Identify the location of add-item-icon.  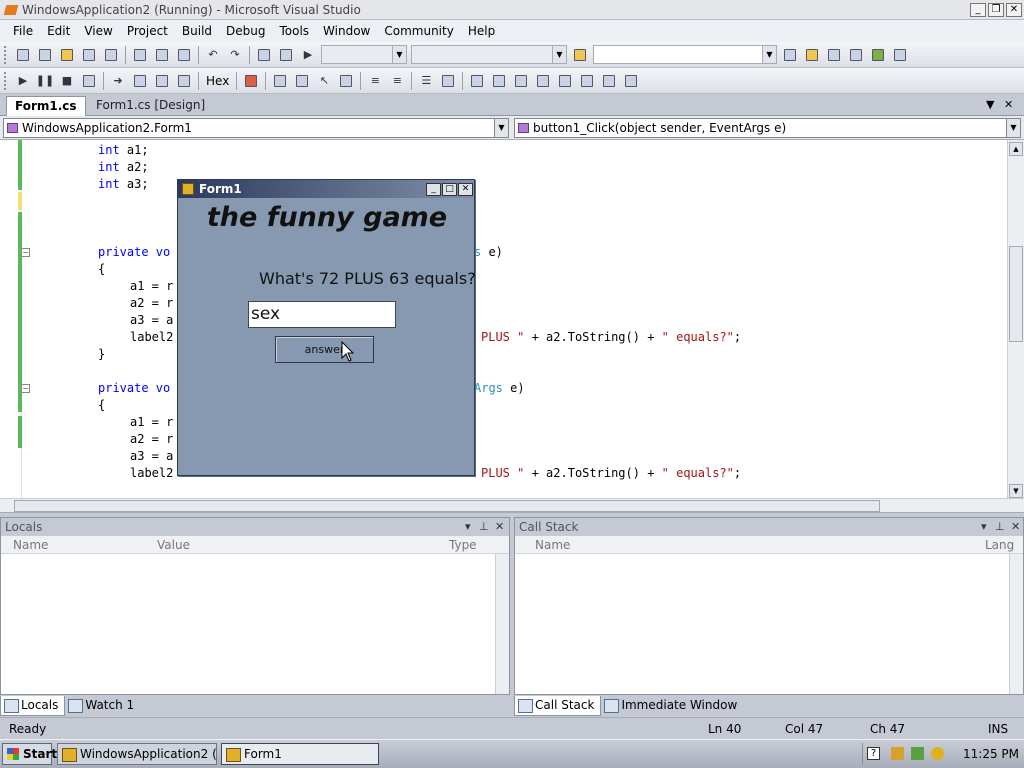
(45, 55).